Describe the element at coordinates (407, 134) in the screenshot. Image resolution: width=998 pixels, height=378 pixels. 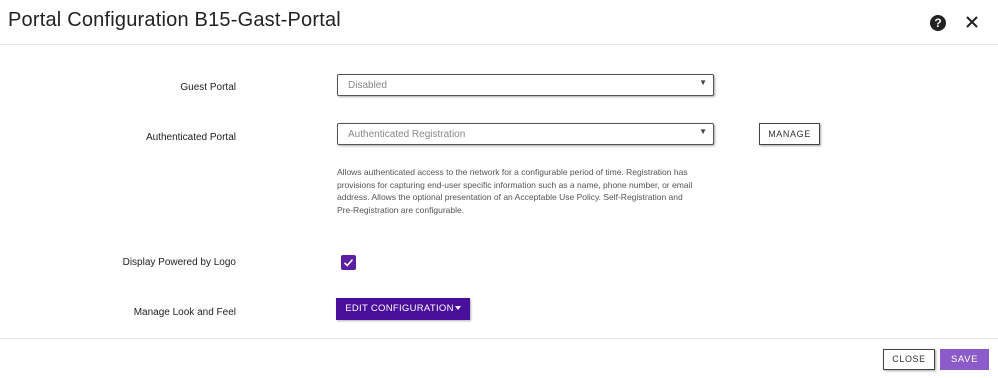
I see `authenticated-portal-value: Authenticated Registration` at that location.